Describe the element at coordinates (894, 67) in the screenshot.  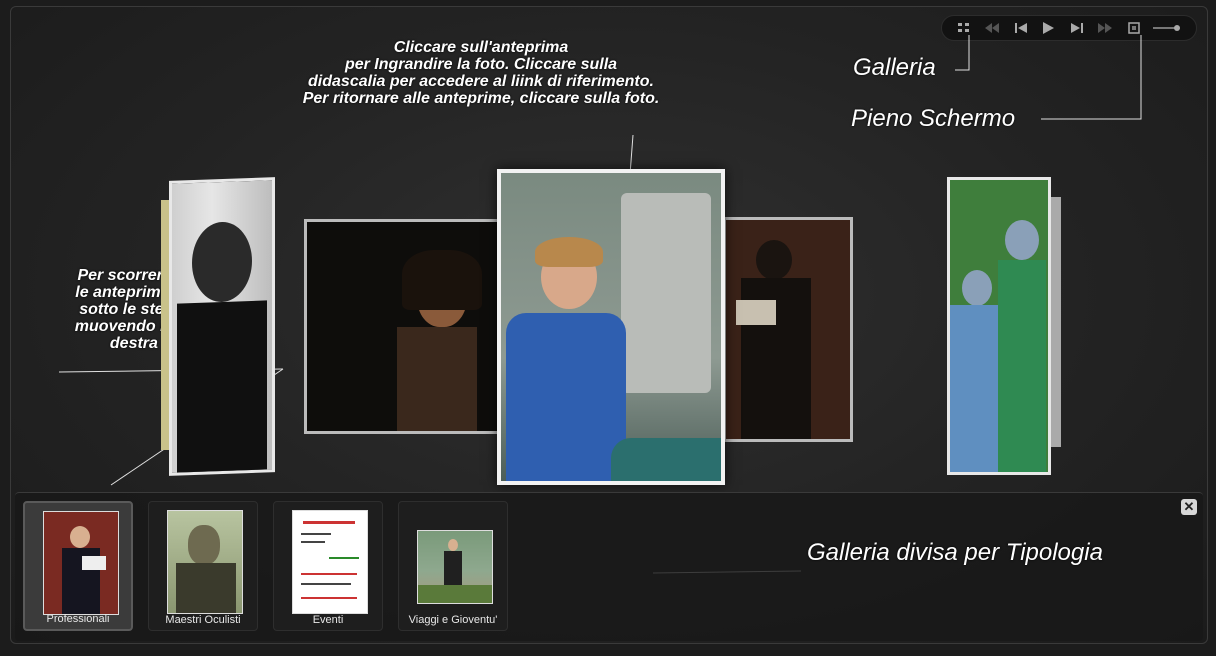
I see `galleria-label: Galleria` at that location.